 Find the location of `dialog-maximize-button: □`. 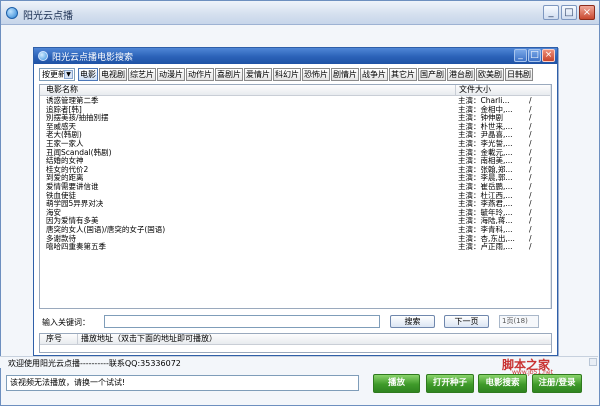

dialog-maximize-button: □ is located at coordinates (534, 55).